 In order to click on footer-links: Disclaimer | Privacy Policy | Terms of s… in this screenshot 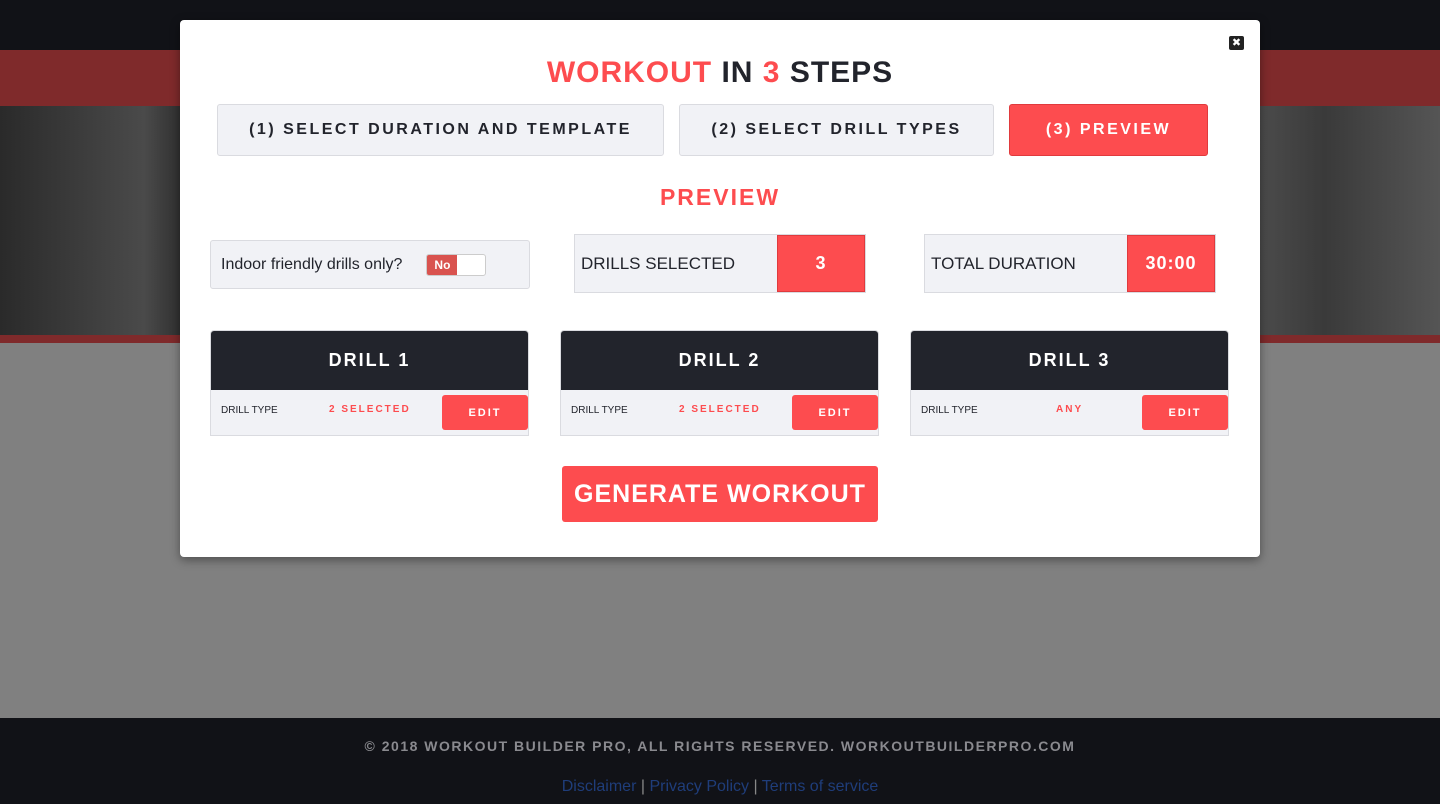, I will do `click(720, 787)`.